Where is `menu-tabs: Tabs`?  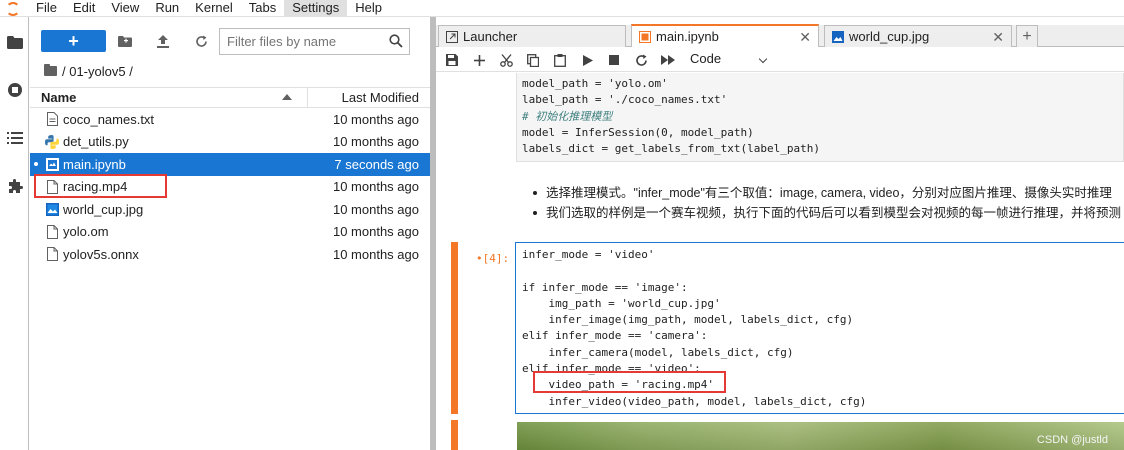
menu-tabs: Tabs is located at coordinates (262, 8).